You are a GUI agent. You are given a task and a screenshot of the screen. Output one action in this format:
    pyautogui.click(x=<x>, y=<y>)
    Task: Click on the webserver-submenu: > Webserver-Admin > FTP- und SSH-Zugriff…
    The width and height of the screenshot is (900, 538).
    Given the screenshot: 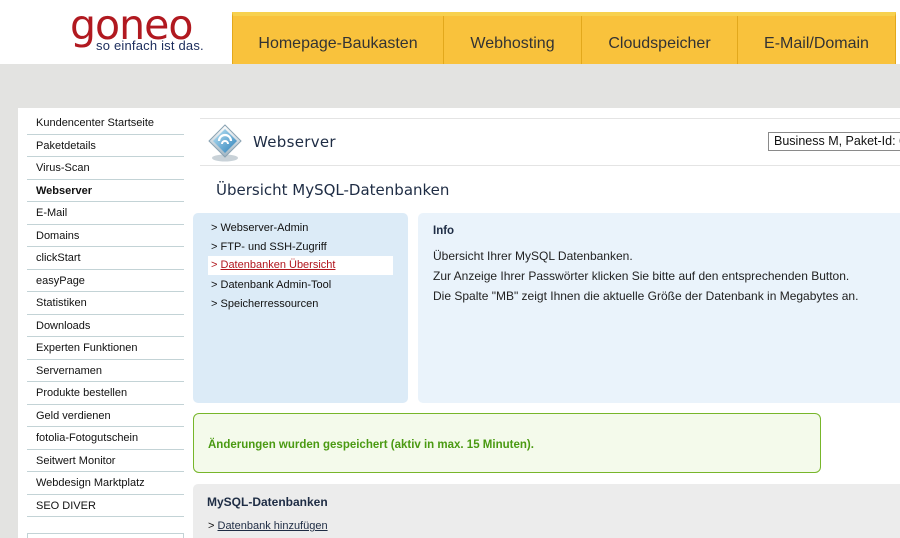 What is the action you would take?
    pyautogui.click(x=300, y=308)
    